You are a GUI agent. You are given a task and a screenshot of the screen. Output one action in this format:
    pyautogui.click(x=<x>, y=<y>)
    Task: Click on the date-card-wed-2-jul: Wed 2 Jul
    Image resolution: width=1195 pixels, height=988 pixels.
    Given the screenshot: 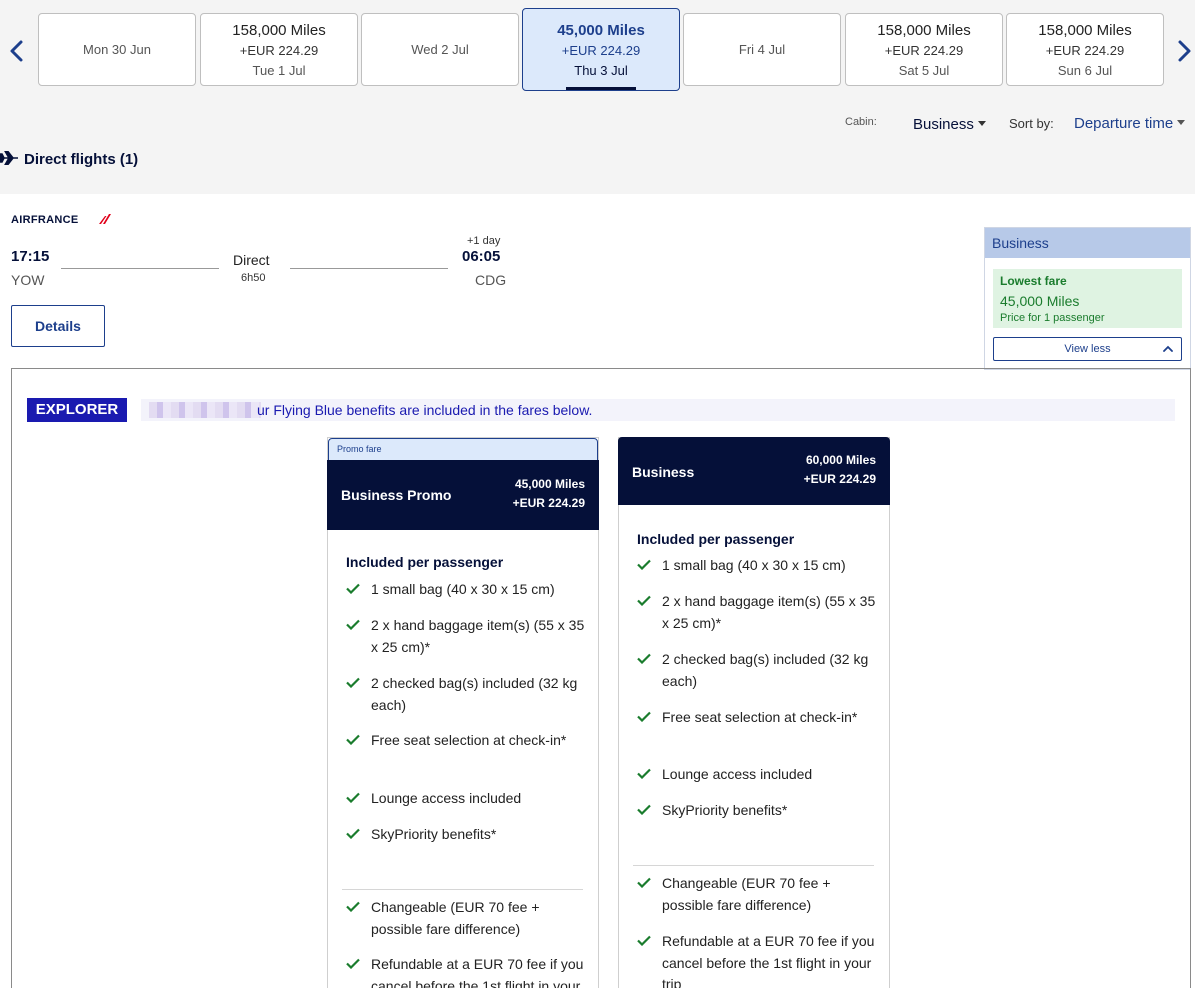 What is the action you would take?
    pyautogui.click(x=440, y=49)
    